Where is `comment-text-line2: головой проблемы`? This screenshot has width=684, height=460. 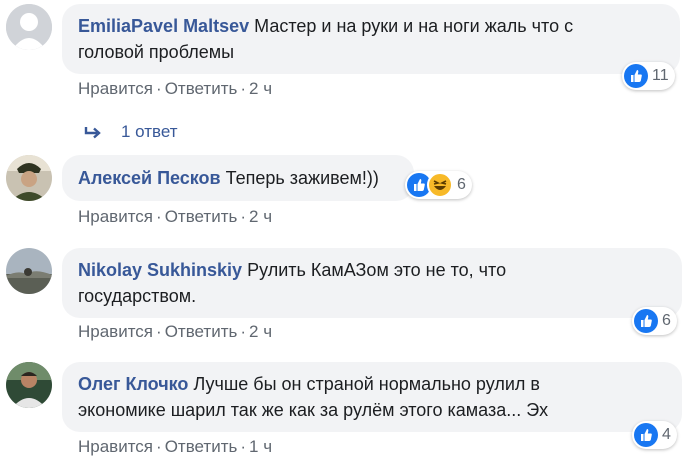 comment-text-line2: головой проблемы is located at coordinates (156, 52).